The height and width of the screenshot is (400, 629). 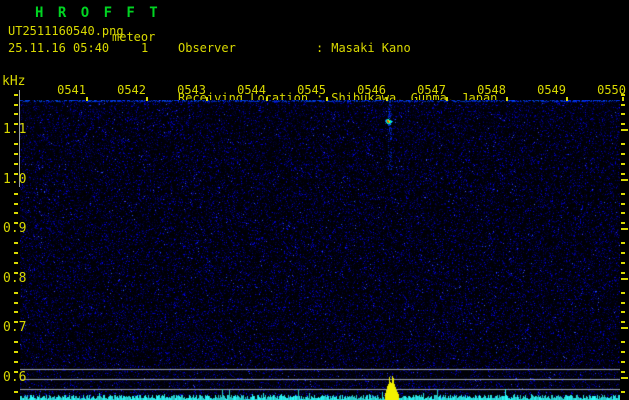 What do you see at coordinates (145, 48) in the screenshot?
I see `counter-text: 1` at bounding box center [145, 48].